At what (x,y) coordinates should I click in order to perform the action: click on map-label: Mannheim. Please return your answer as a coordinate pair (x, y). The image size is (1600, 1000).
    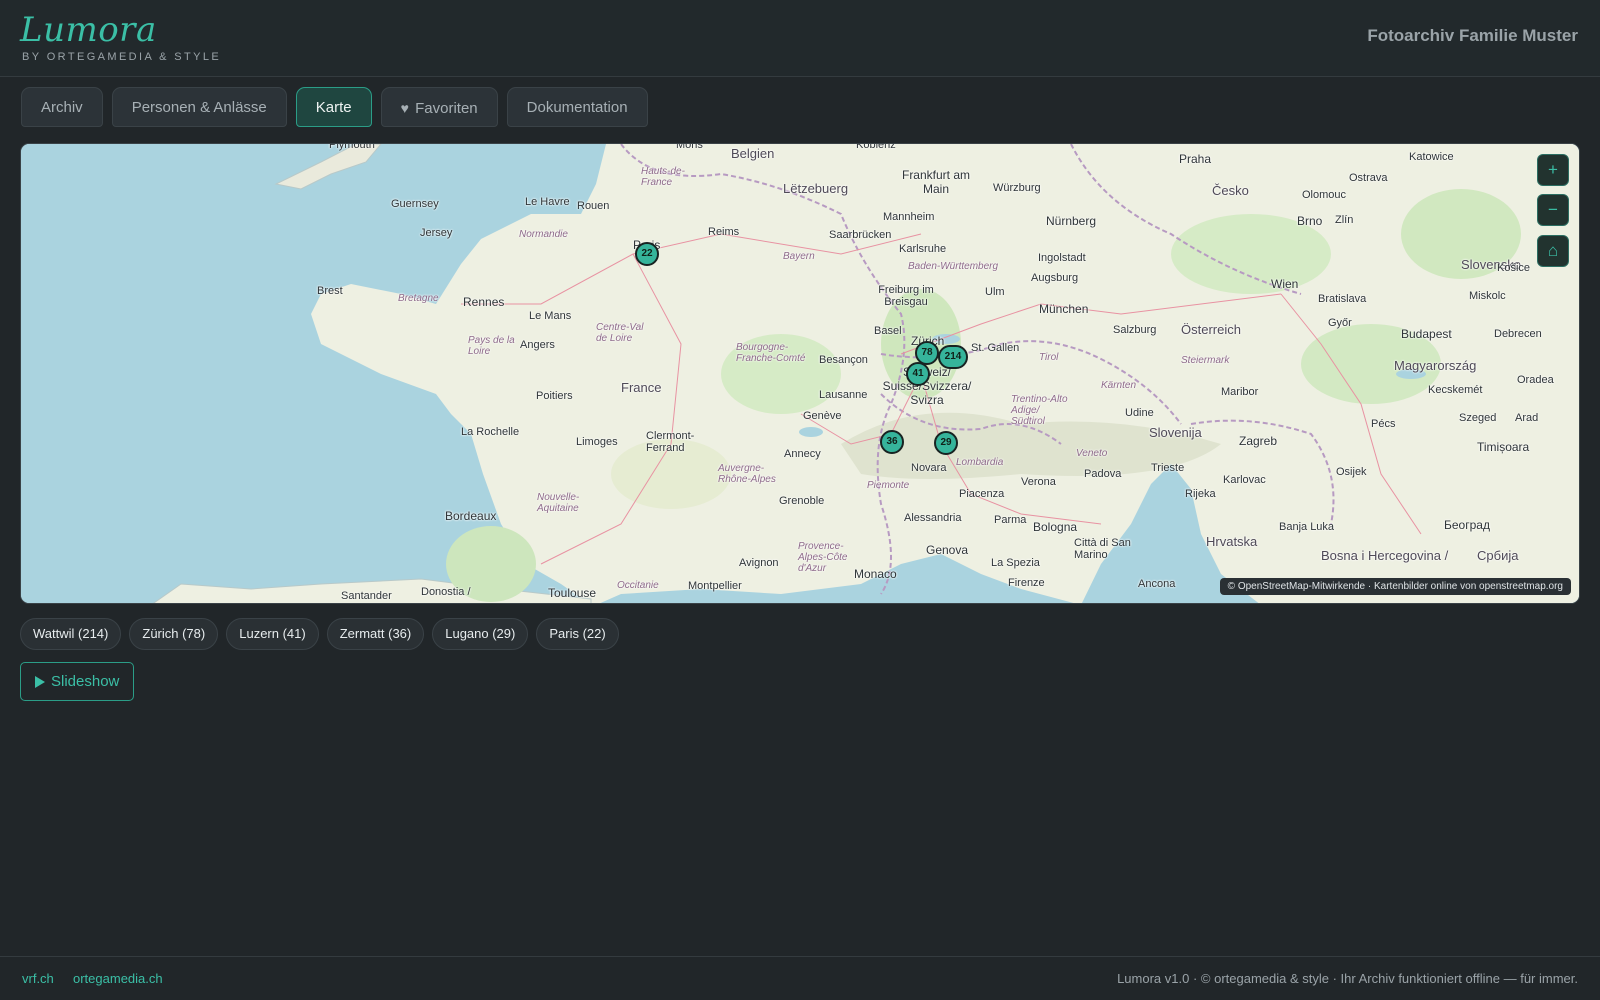
    Looking at the image, I should click on (909, 217).